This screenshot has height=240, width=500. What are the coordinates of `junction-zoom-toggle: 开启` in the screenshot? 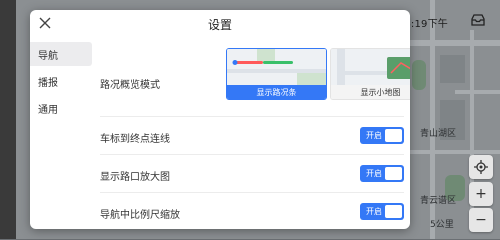 It's located at (382, 173).